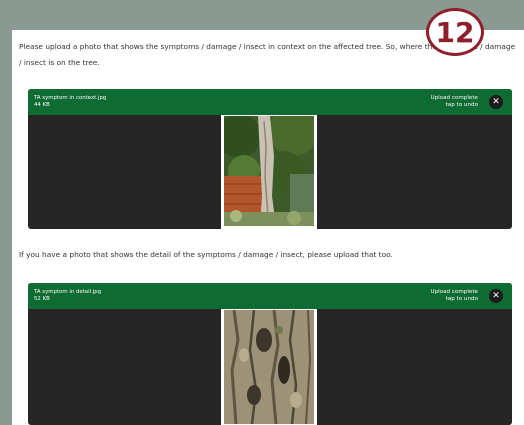  I want to click on tree-context-photo, so click(269, 171).